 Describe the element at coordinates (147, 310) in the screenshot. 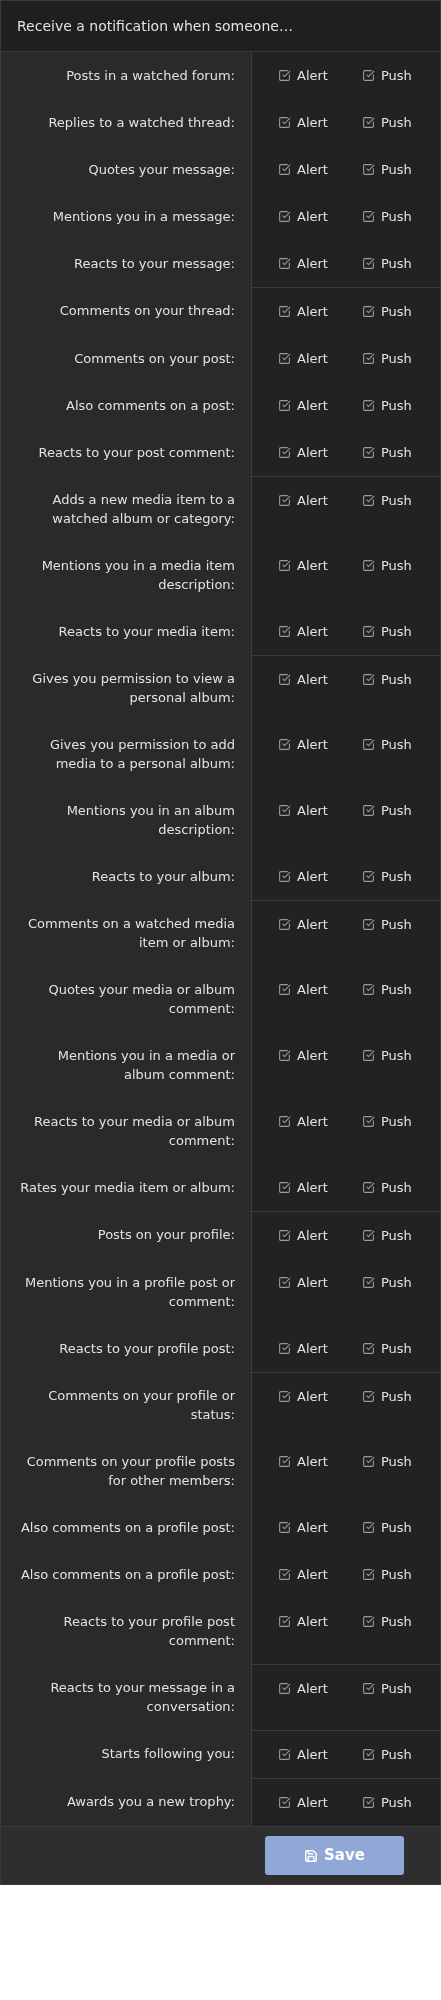

I see `setting-label: Comments on your thread:` at that location.